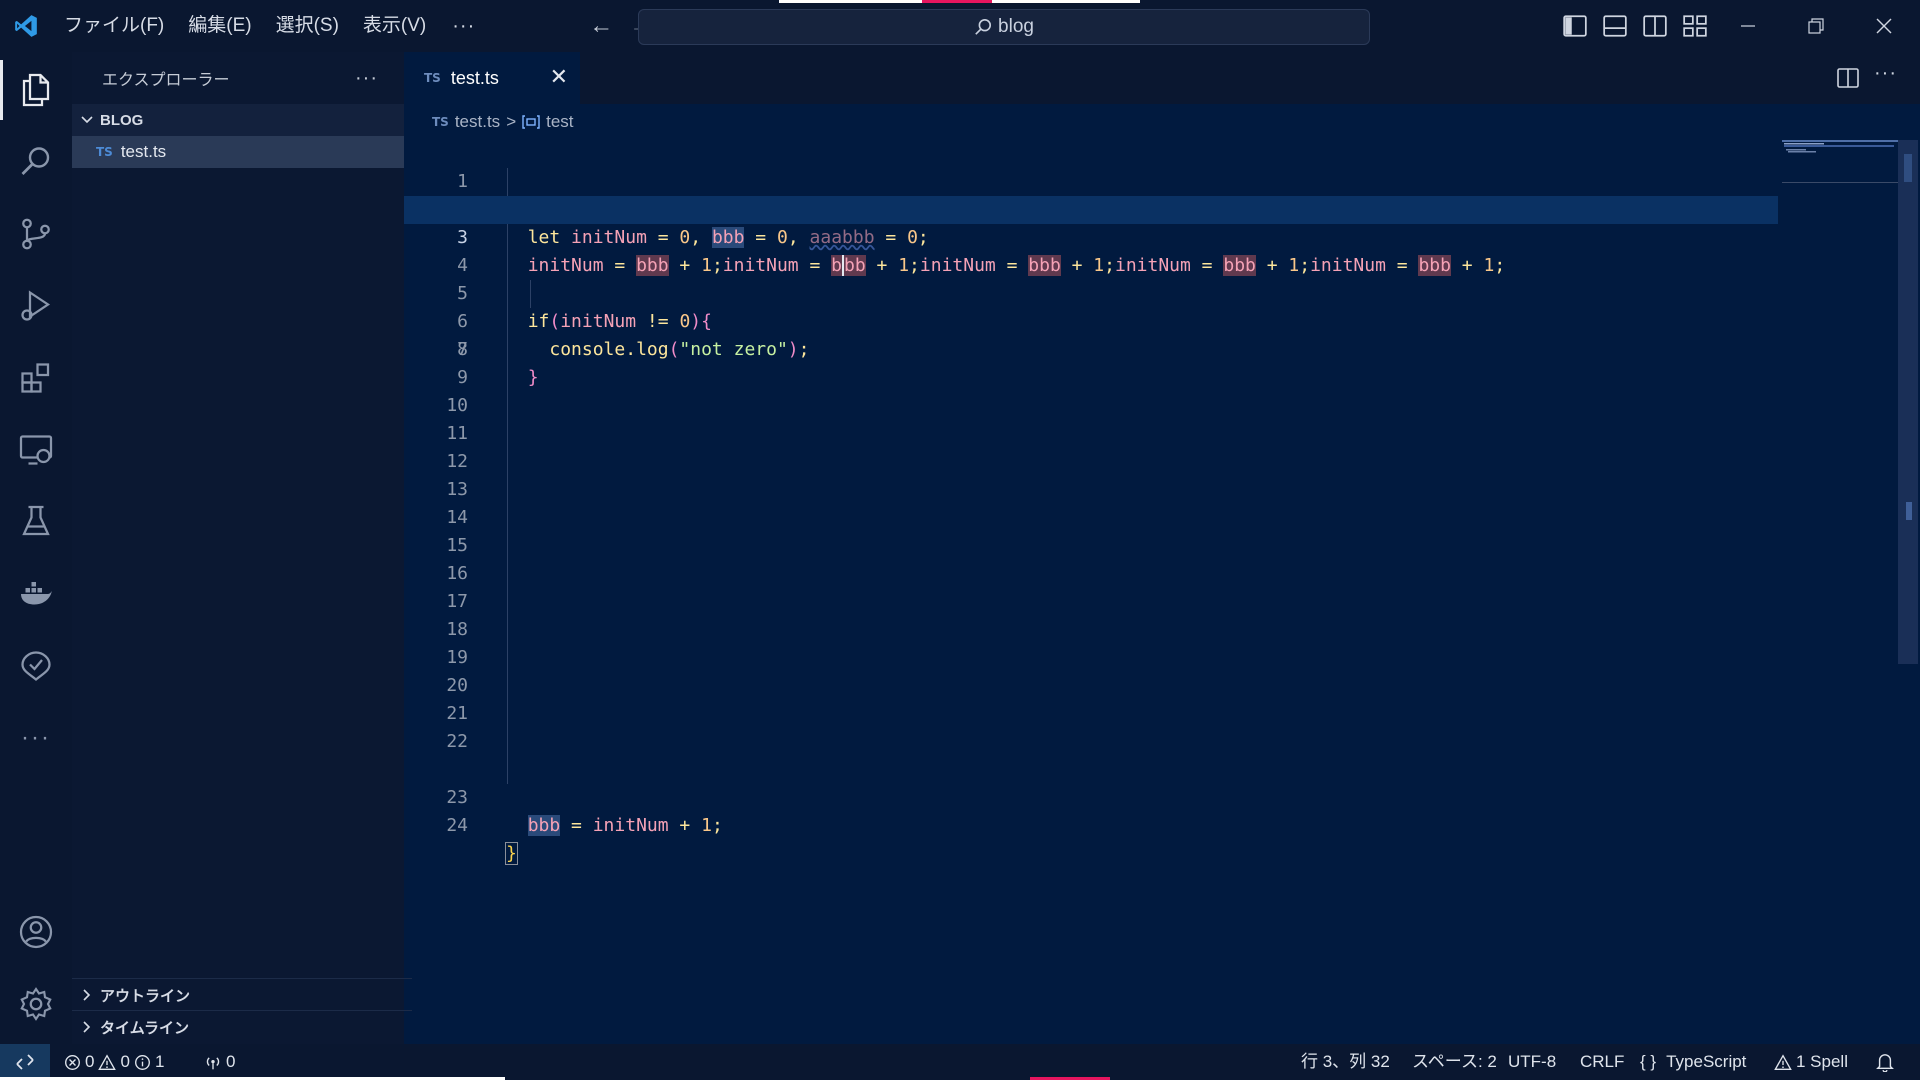 The height and width of the screenshot is (1080, 1920). I want to click on problems-indicator: 0 0 1, so click(114, 1062).